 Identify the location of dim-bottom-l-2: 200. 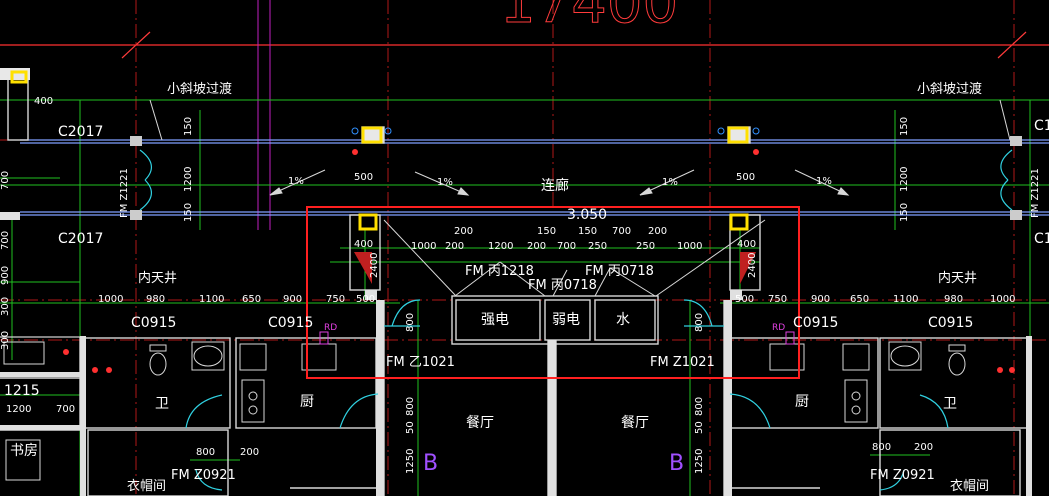
(249, 452).